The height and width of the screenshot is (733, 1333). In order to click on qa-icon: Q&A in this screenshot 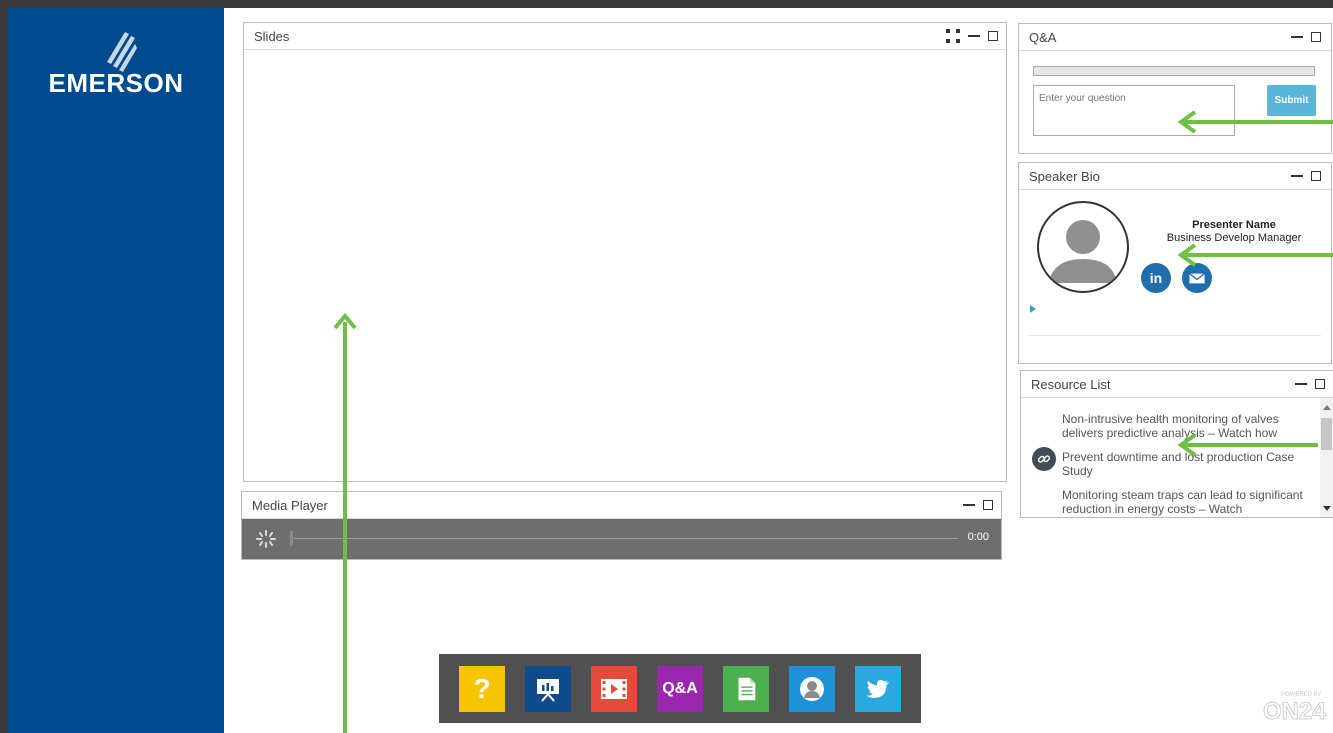, I will do `click(680, 688)`.